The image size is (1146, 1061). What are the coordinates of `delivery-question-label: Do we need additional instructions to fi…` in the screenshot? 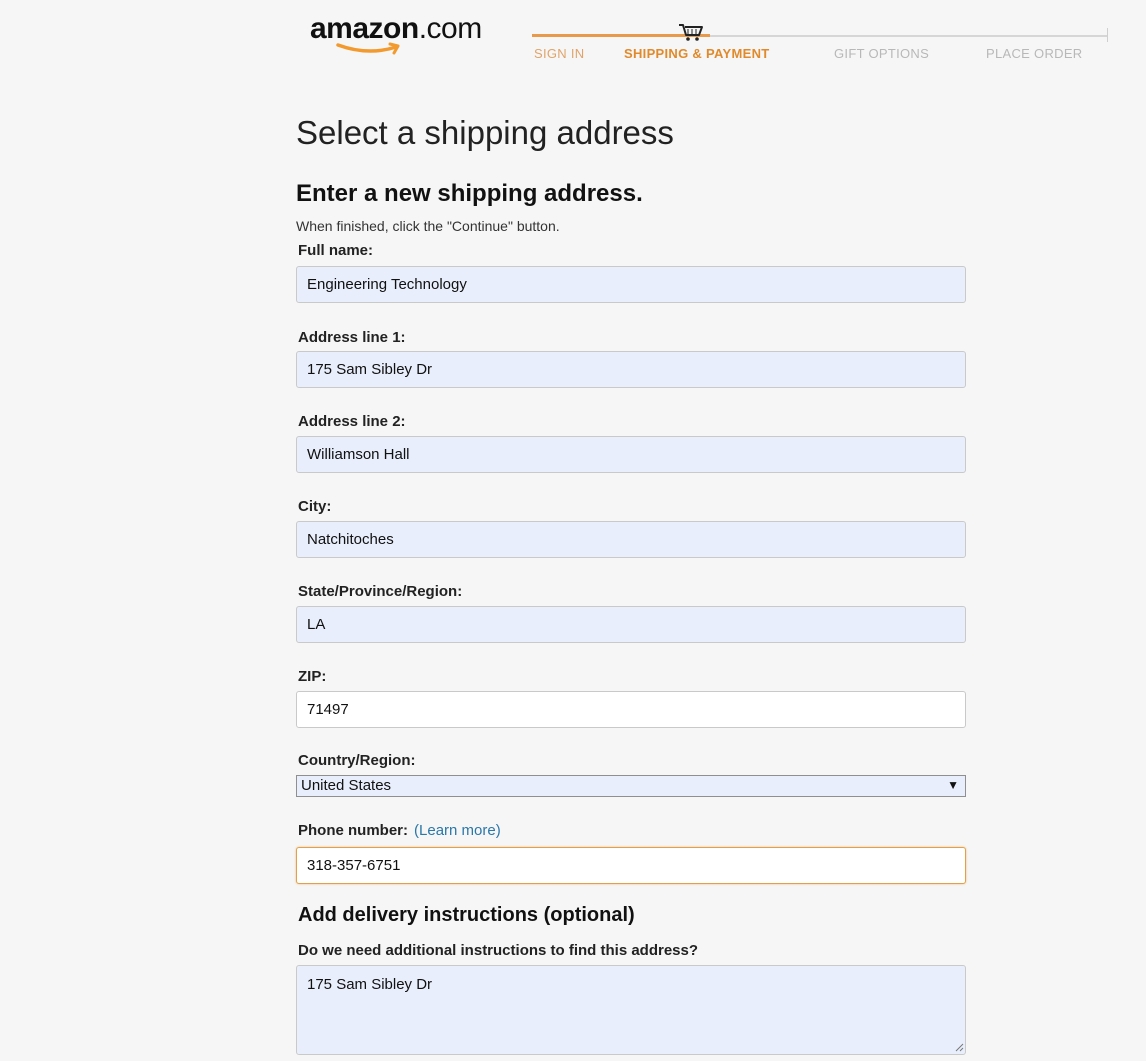 It's located at (498, 950).